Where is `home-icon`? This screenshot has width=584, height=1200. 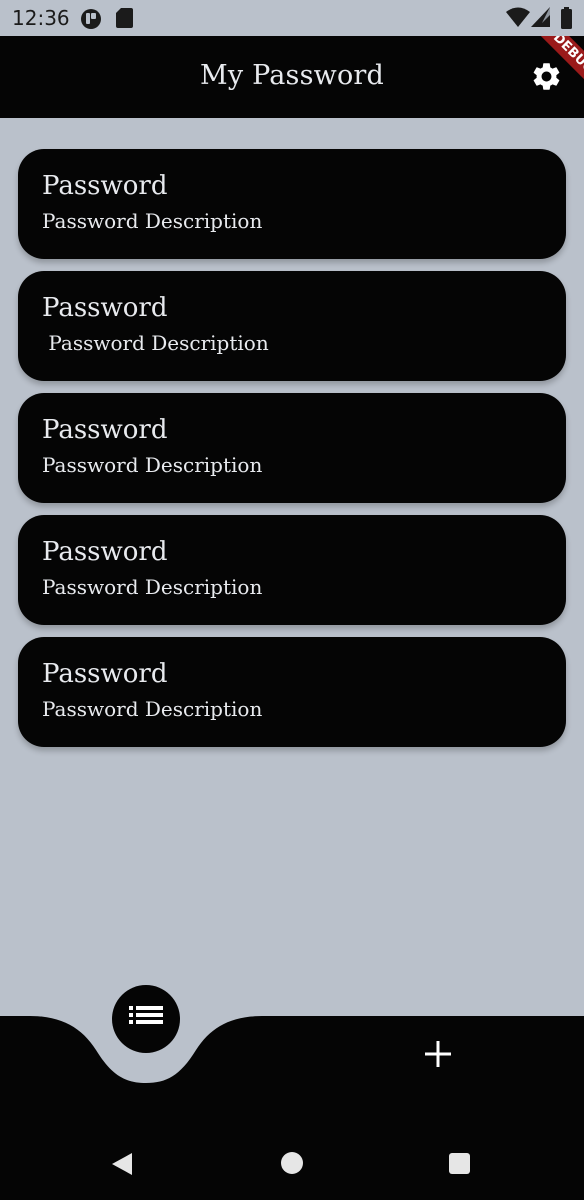 home-icon is located at coordinates (292, 1163).